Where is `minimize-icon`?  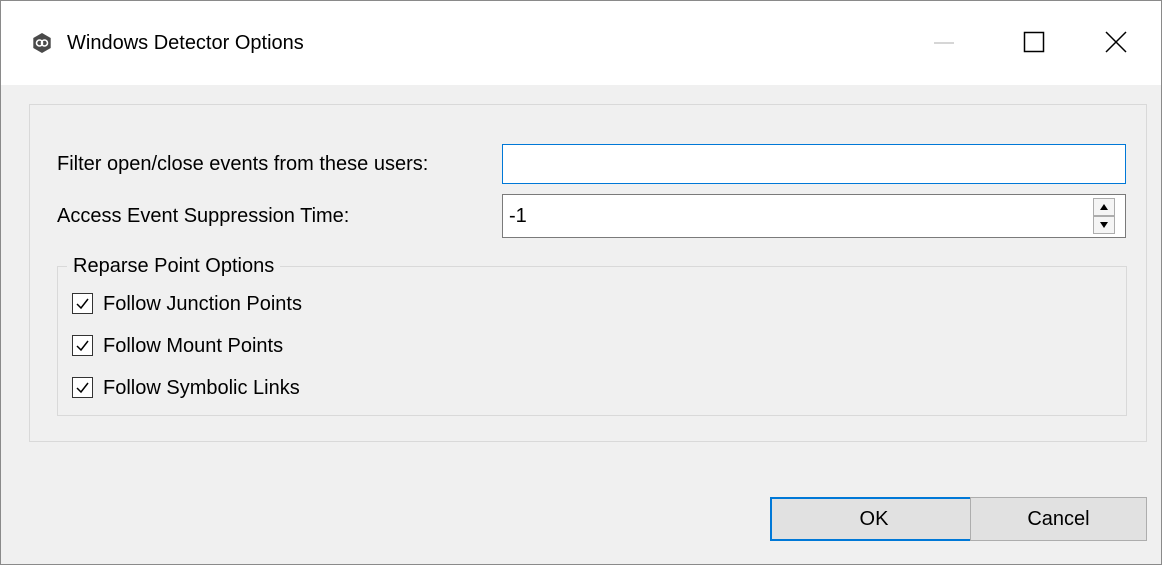
minimize-icon is located at coordinates (944, 43).